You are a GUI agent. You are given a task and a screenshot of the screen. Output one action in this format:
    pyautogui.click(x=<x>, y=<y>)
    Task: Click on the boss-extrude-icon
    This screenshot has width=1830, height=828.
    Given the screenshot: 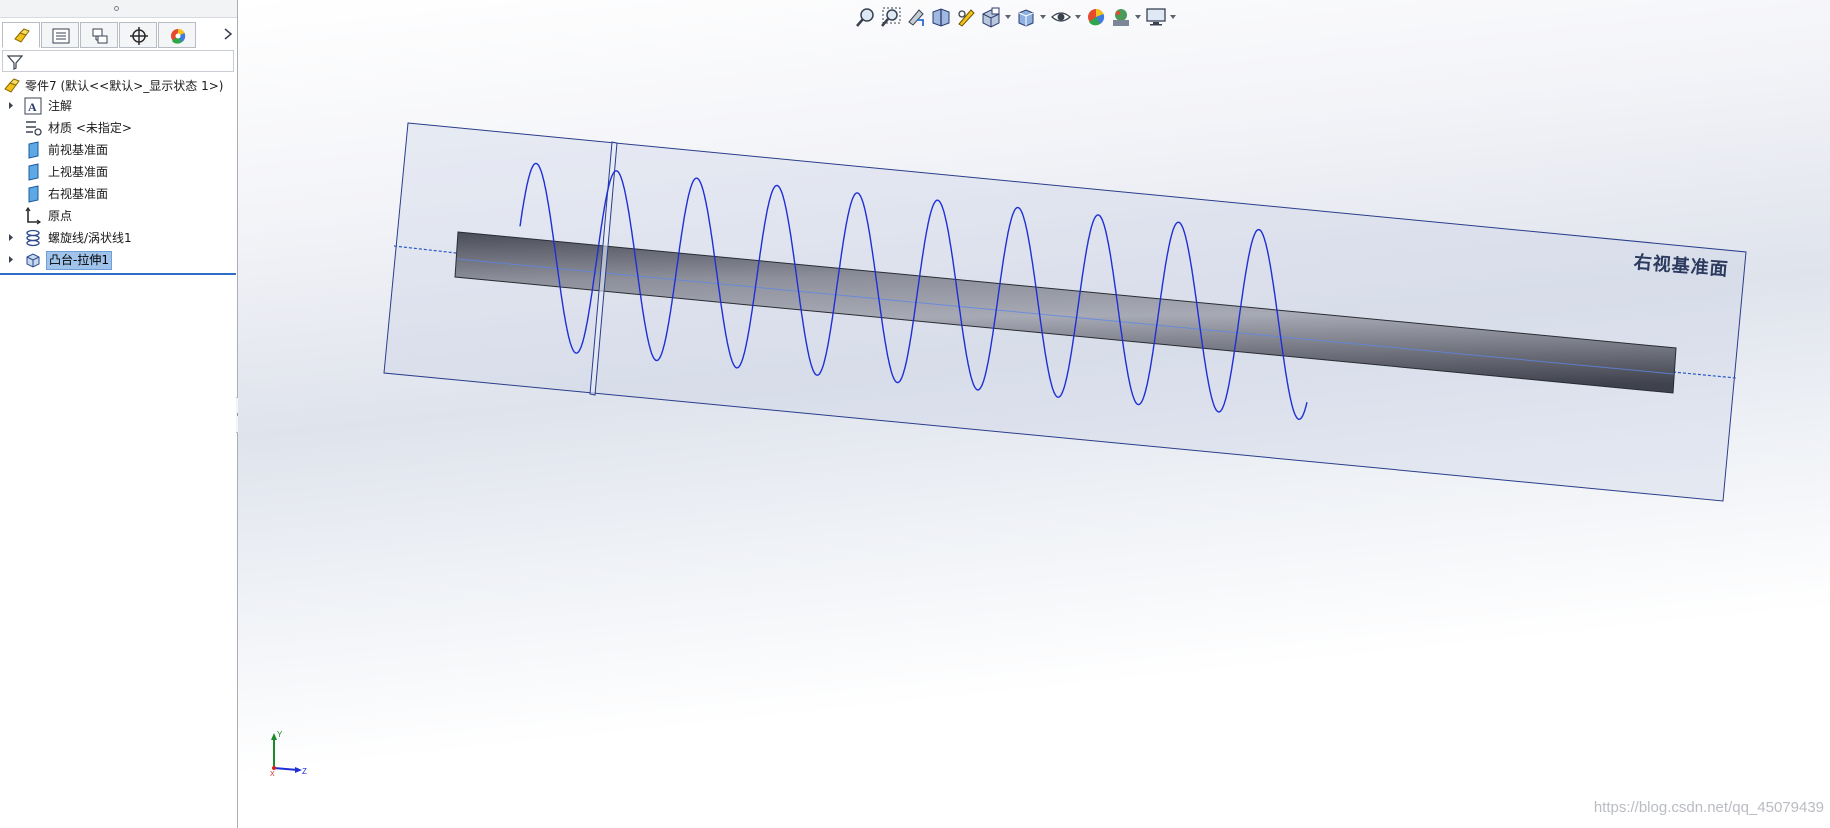 What is the action you would take?
    pyautogui.click(x=33, y=260)
    